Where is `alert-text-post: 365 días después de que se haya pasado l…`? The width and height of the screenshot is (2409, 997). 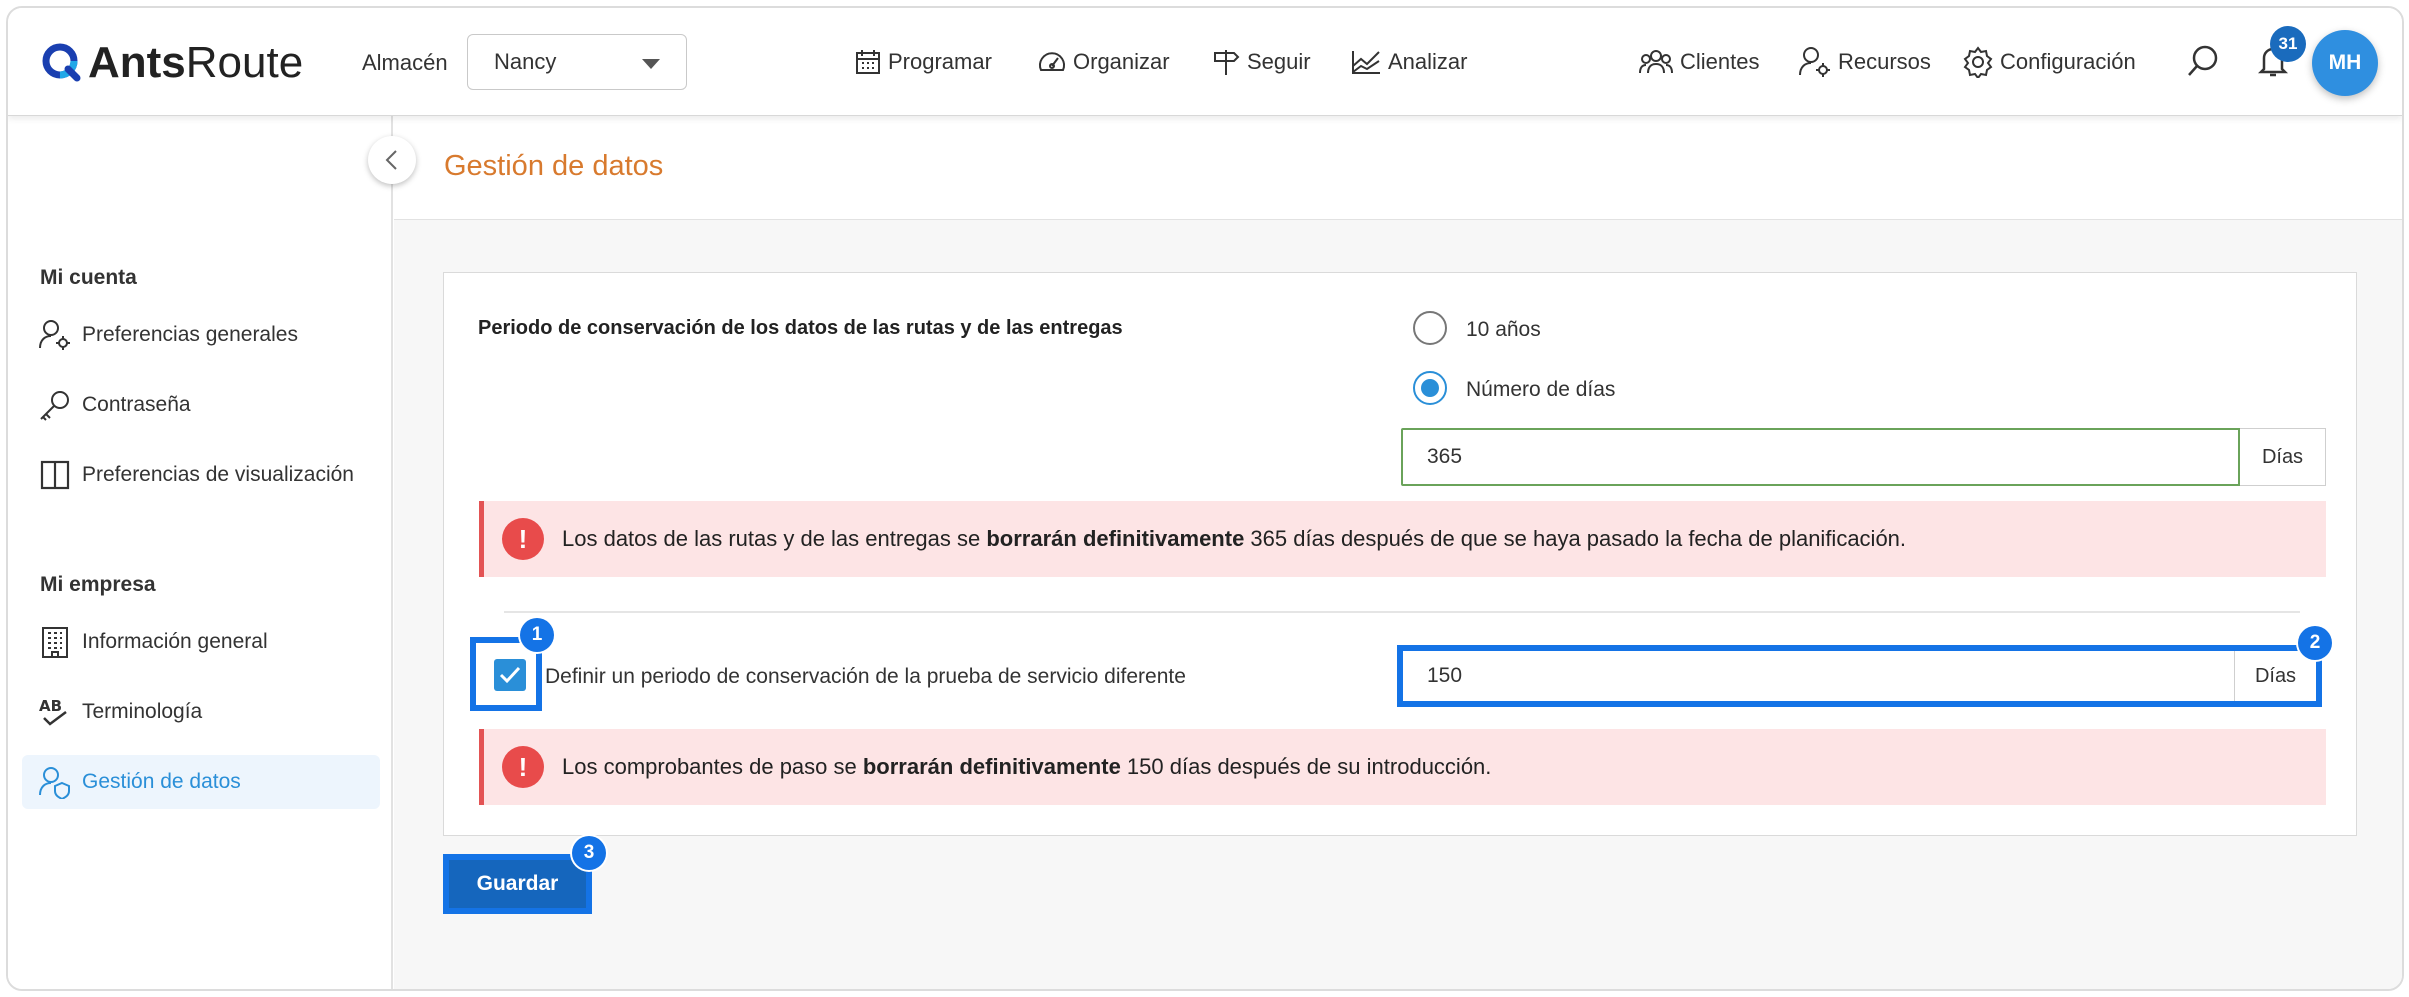 alert-text-post: 365 días después de que se haya pasado l… is located at coordinates (1575, 538).